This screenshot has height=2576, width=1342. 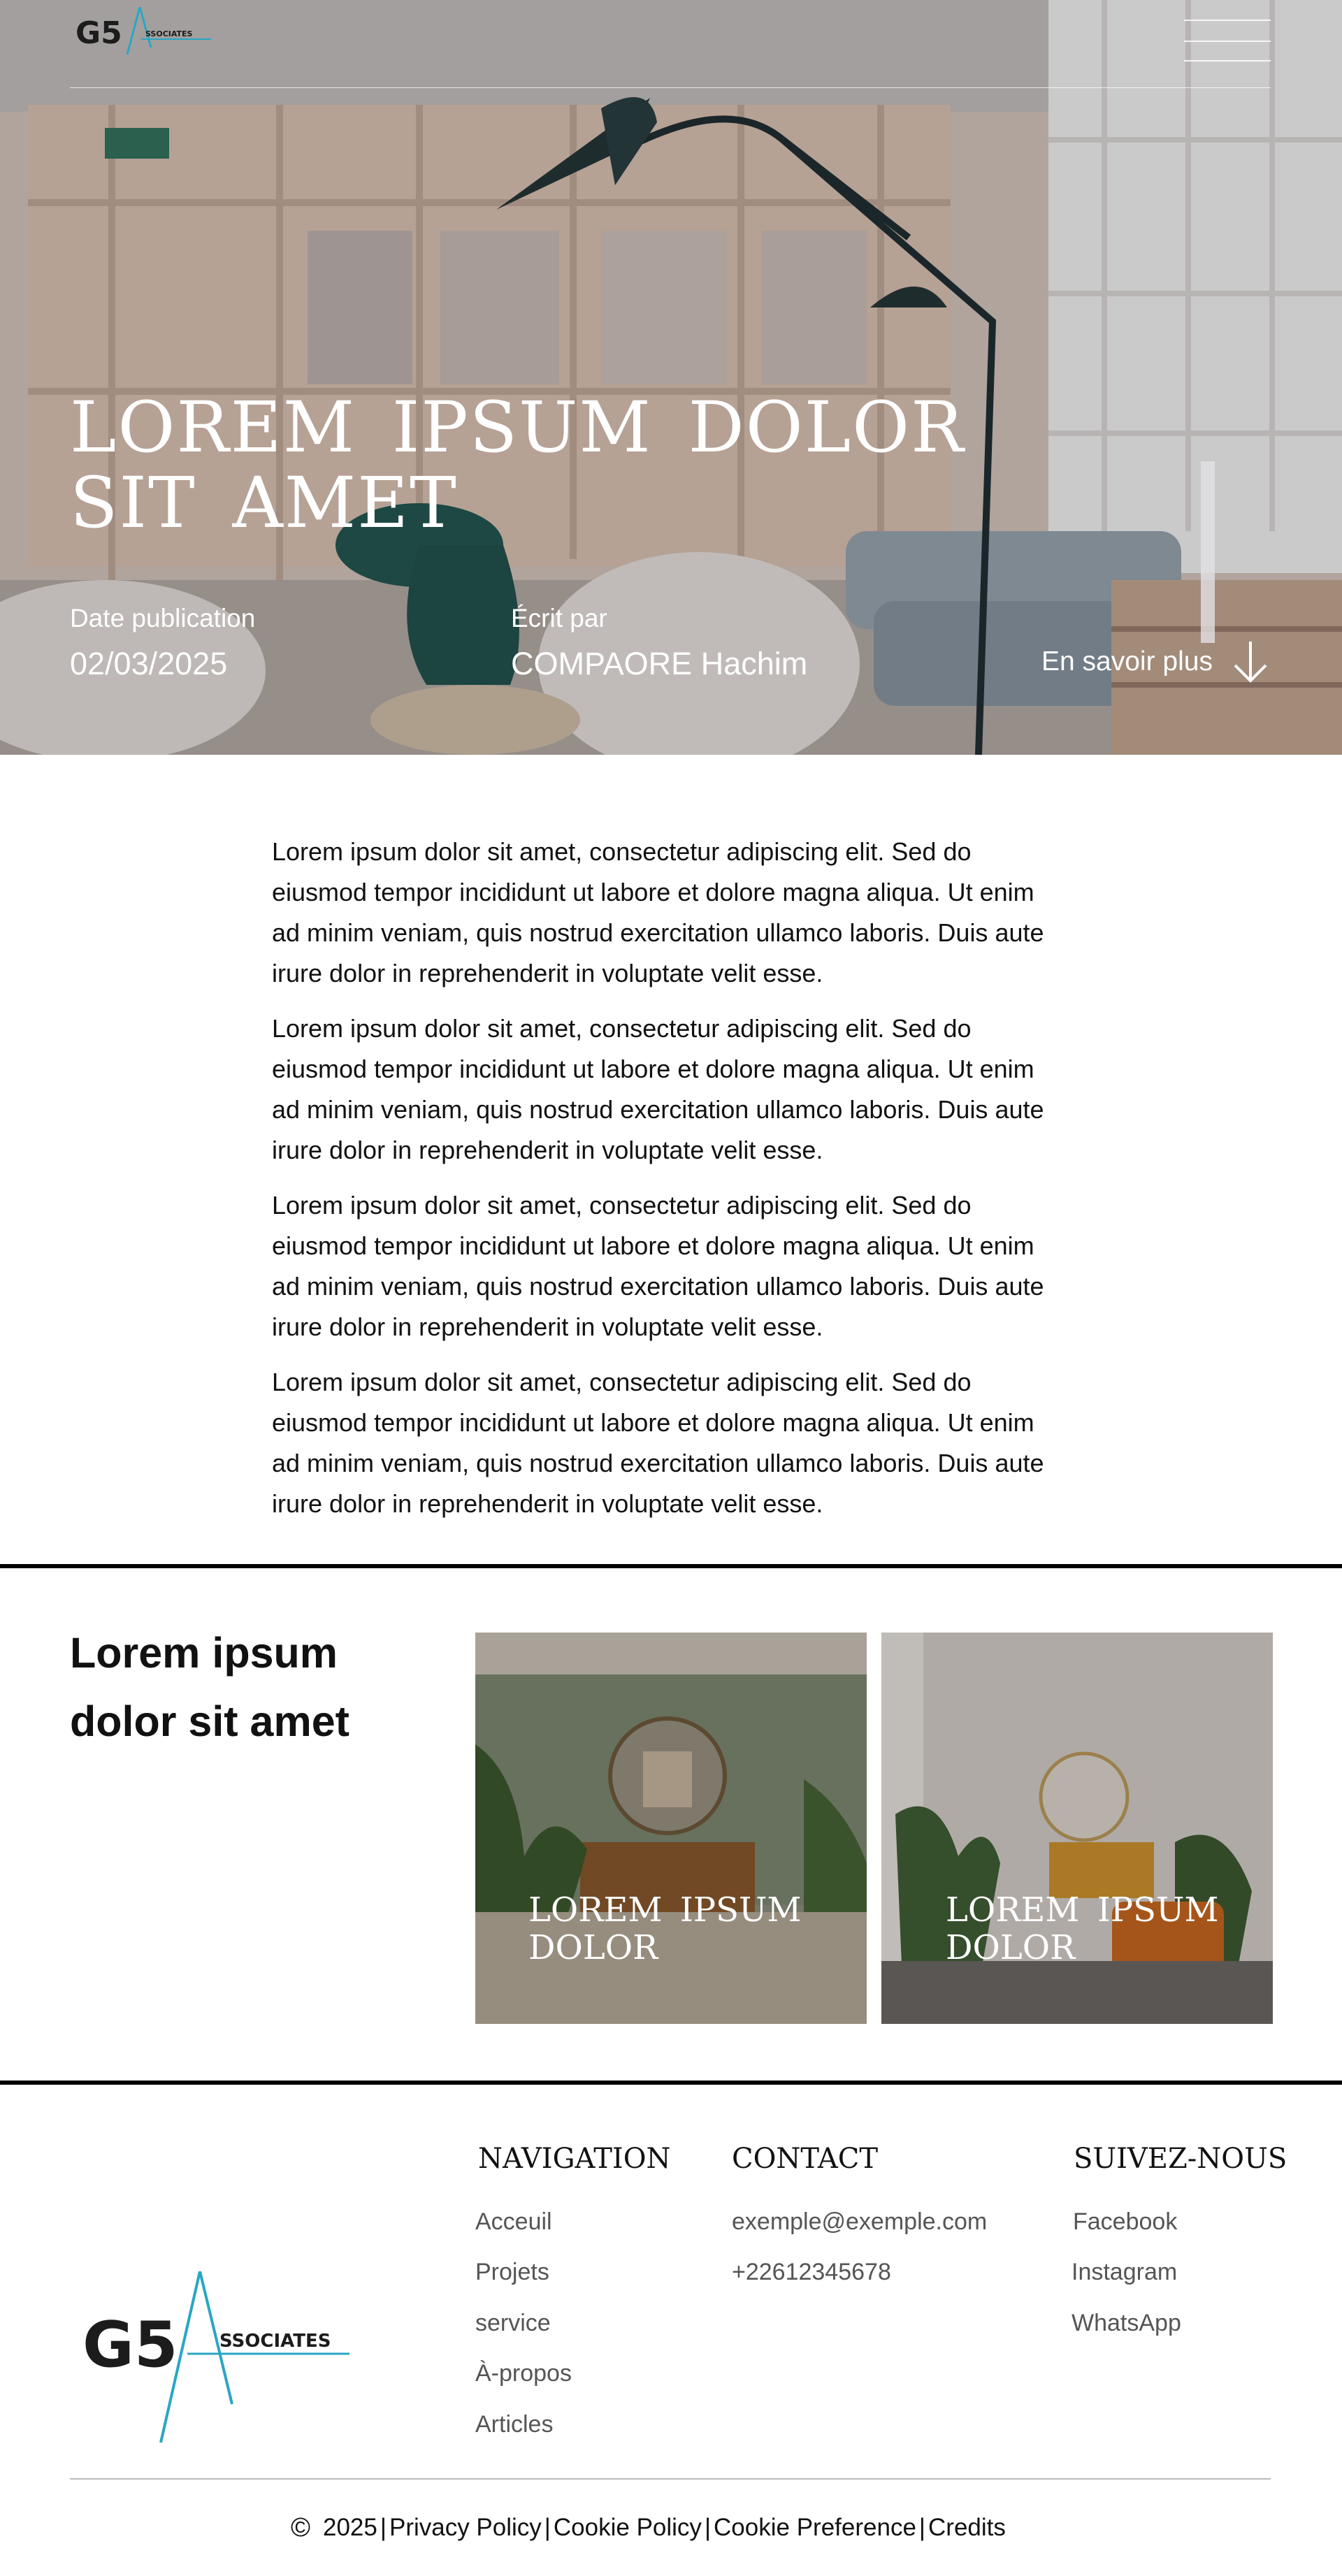 I want to click on copyright-icon: ©, so click(x=300, y=2527).